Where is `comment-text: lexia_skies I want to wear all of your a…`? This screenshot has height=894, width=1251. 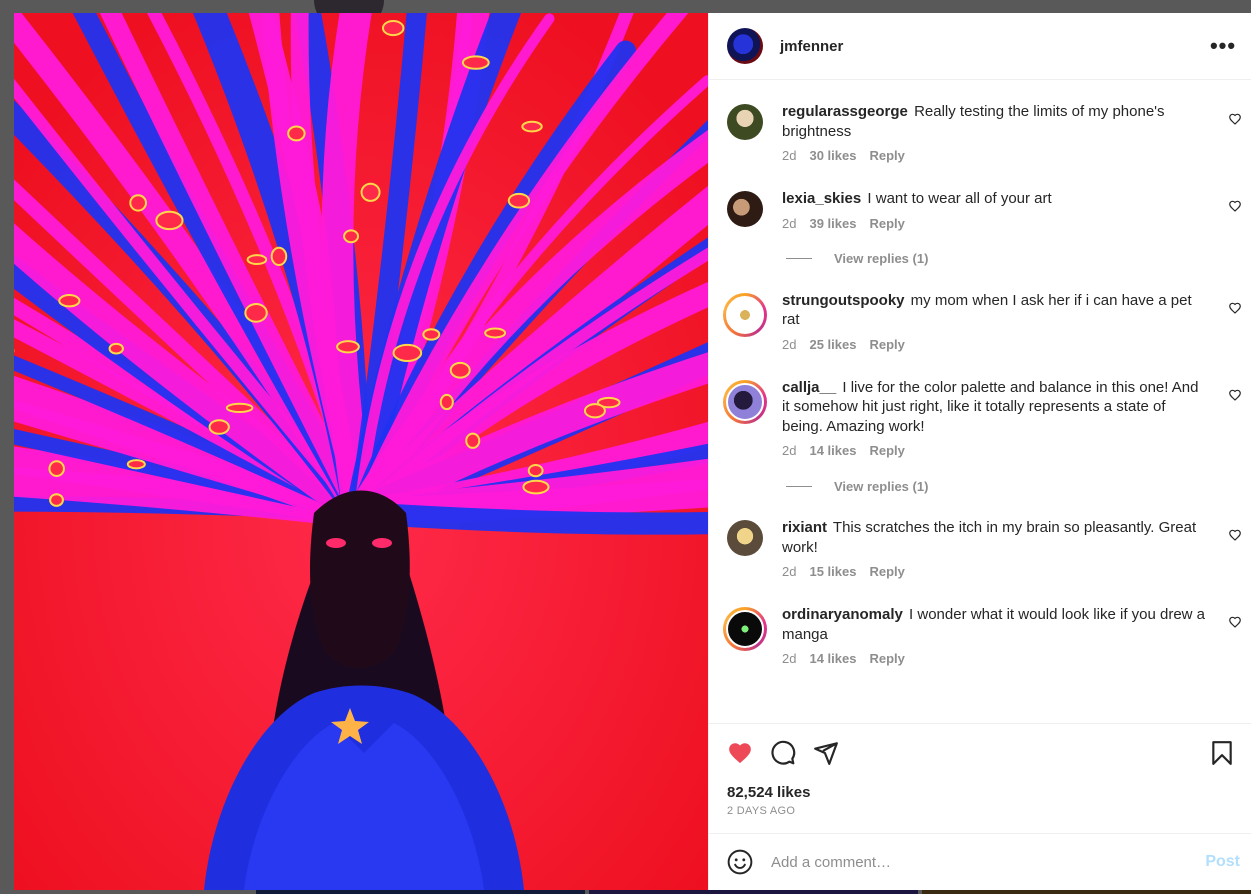 comment-text: lexia_skies I want to wear all of your a… is located at coordinates (994, 199).